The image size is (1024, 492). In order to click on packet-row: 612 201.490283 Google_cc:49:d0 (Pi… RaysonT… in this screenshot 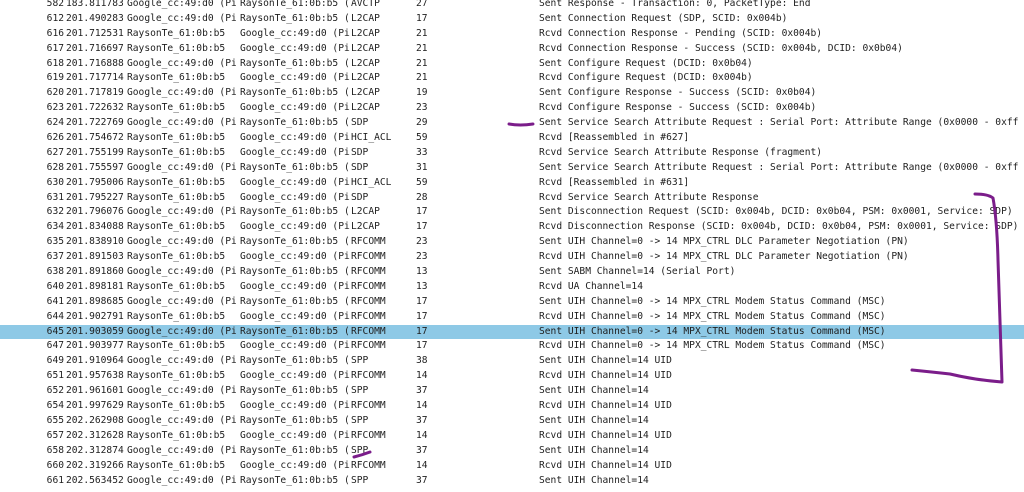, I will do `click(512, 19)`.